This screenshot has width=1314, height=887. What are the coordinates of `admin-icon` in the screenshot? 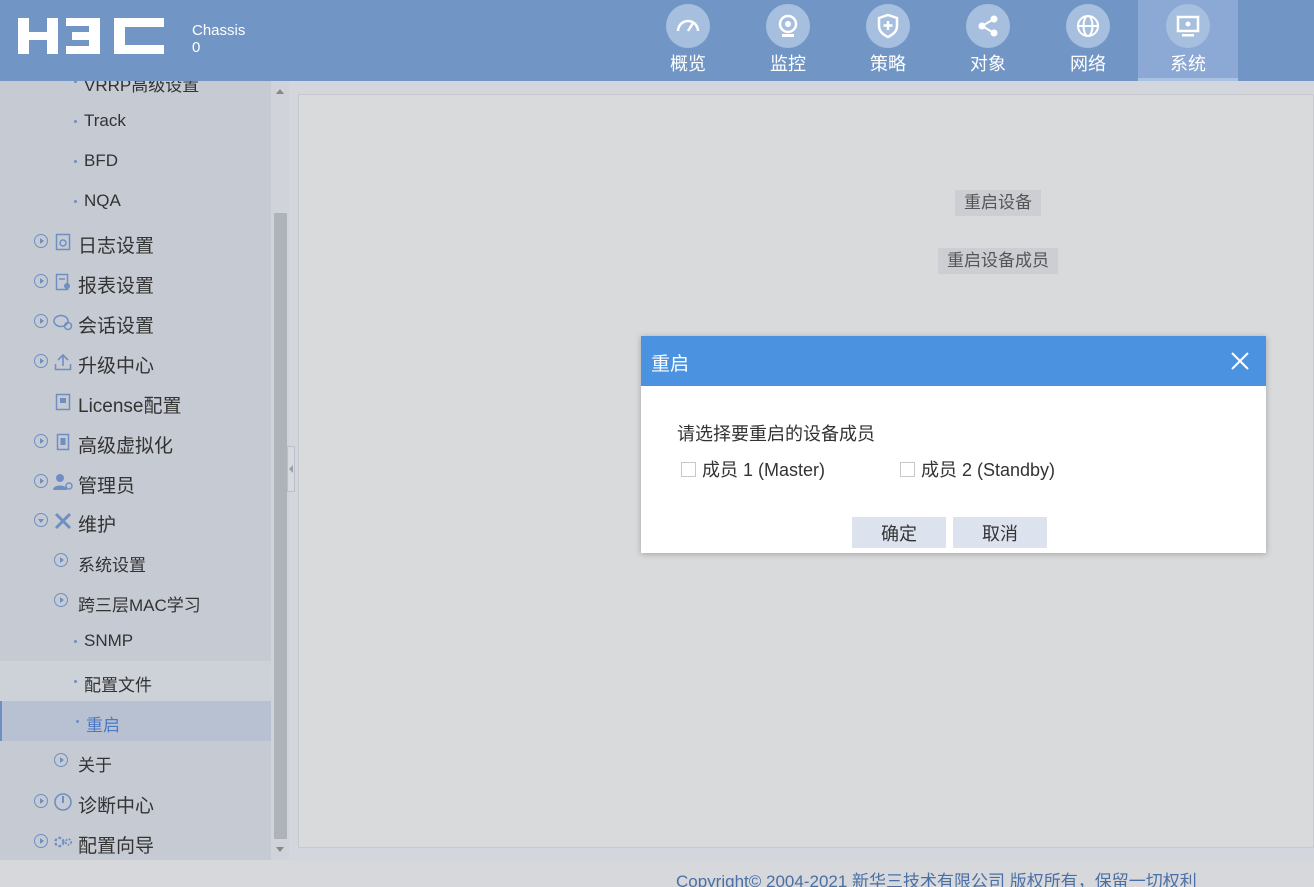 It's located at (63, 482).